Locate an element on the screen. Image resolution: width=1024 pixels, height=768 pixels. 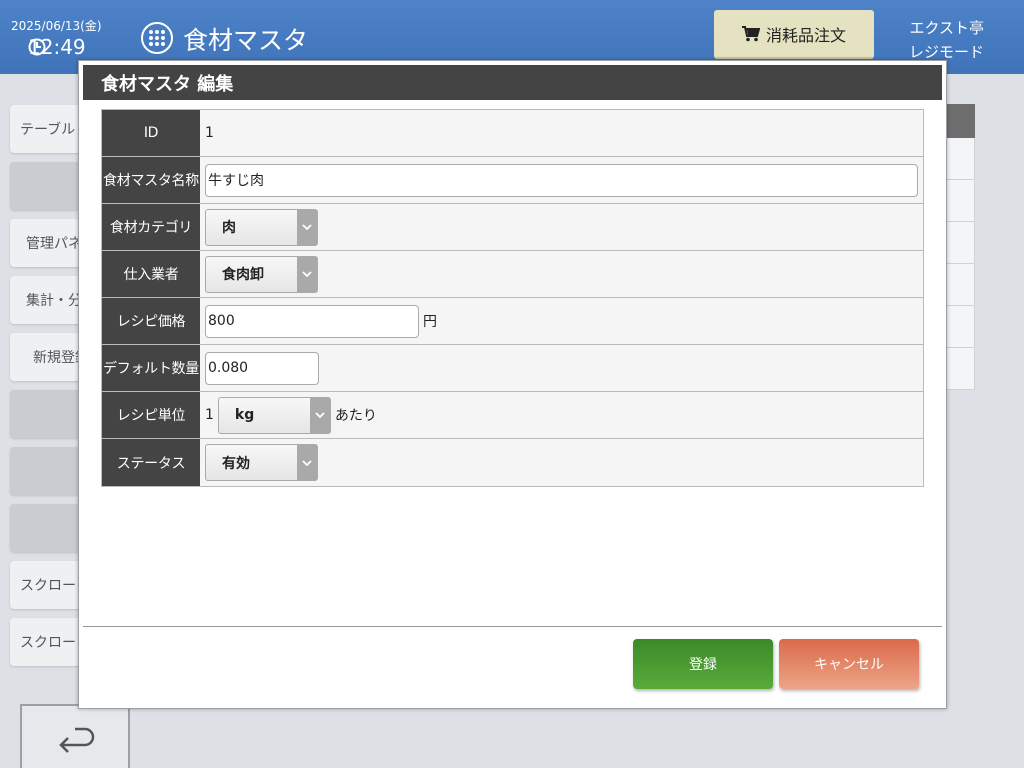
date-display: 2025/06/13(金) is located at coordinates (56, 26).